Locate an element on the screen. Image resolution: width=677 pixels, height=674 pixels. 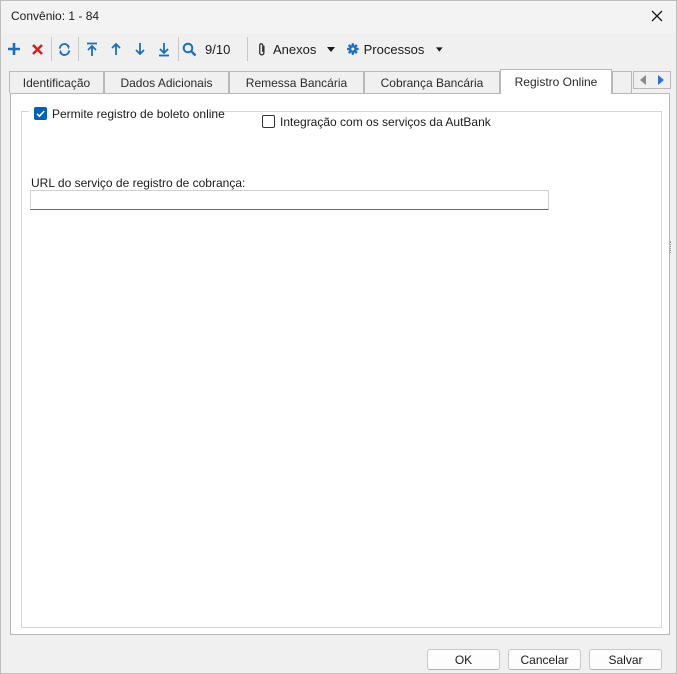
ok-button: OK is located at coordinates (463, 659).